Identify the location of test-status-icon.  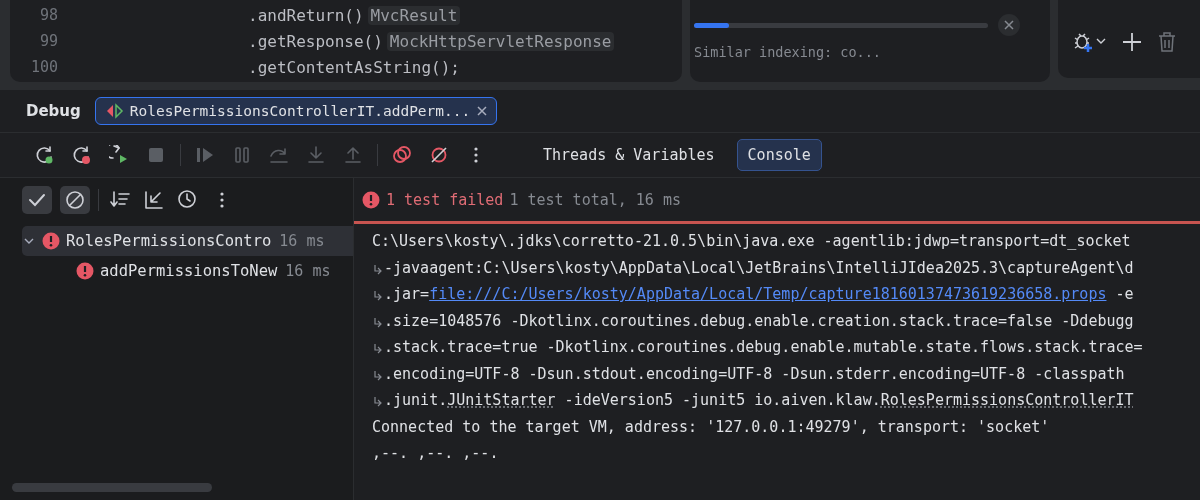
(114, 111).